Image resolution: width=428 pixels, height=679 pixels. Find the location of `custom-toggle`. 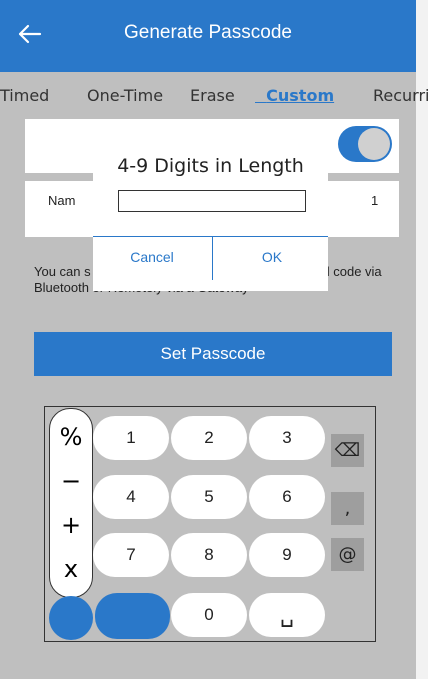

custom-toggle is located at coordinates (365, 144).